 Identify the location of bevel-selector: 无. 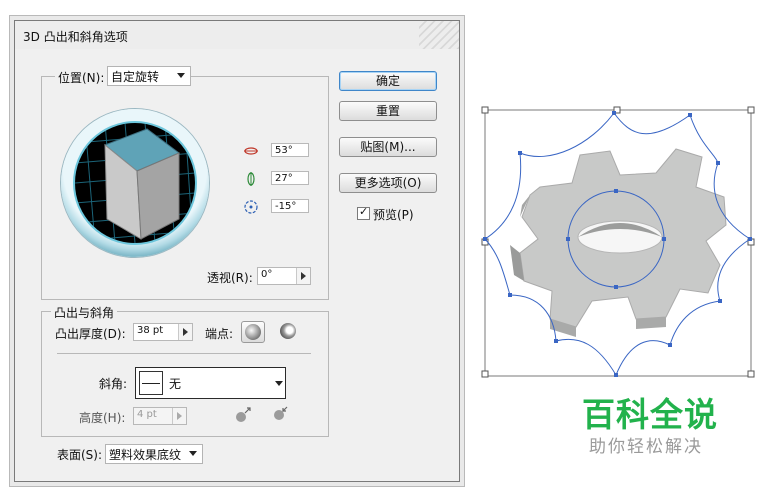
(204, 383).